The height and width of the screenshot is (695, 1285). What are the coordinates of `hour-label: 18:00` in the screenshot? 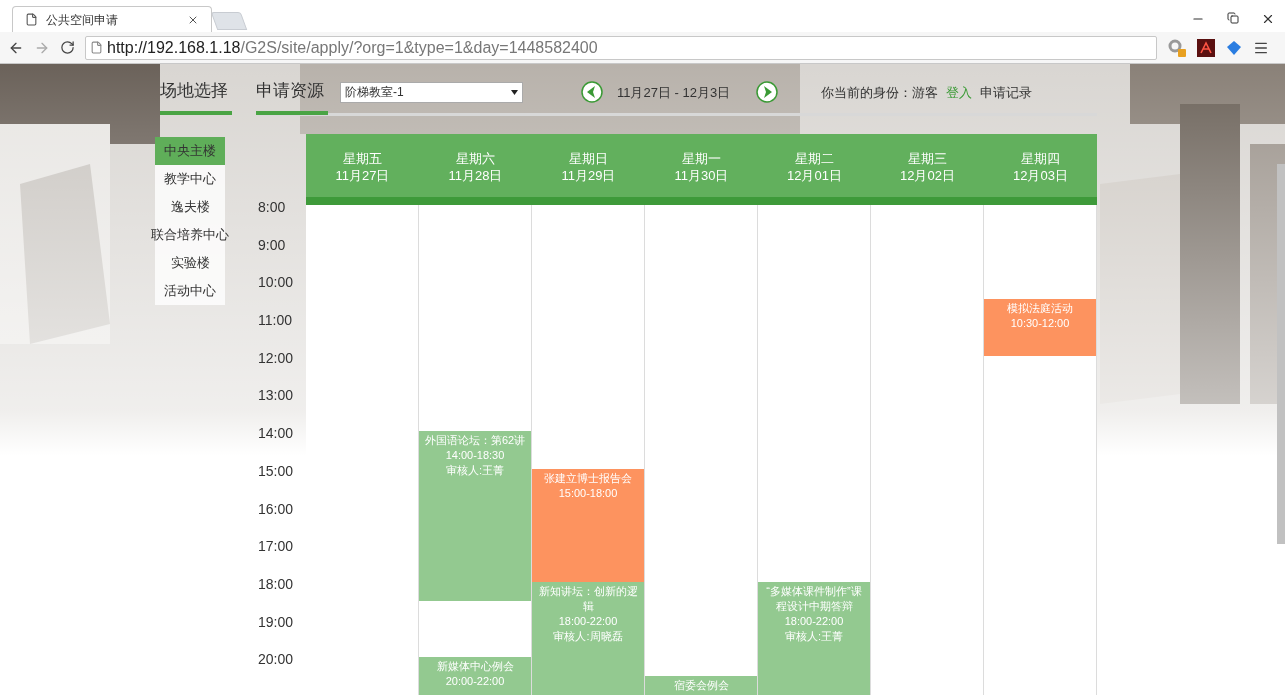 It's located at (276, 583).